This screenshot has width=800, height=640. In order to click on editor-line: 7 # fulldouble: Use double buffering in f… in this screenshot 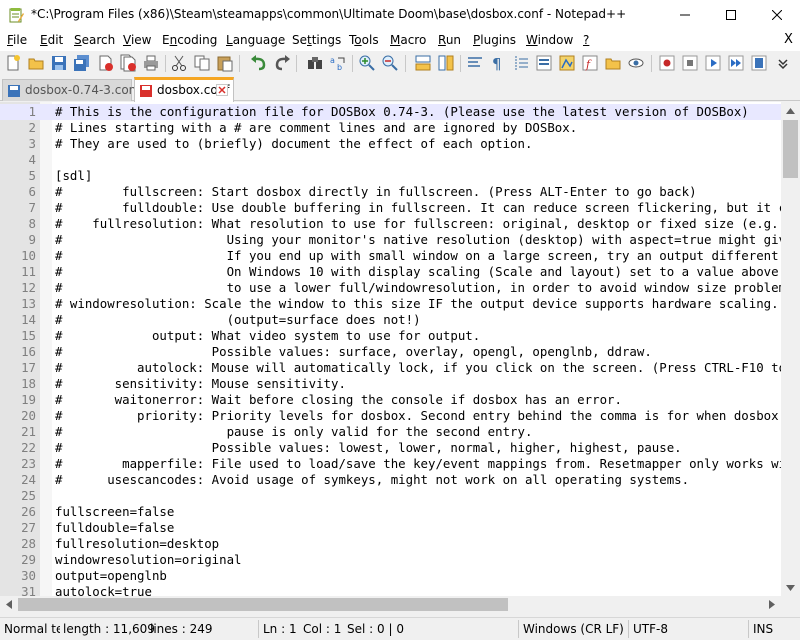, I will do `click(390, 208)`.